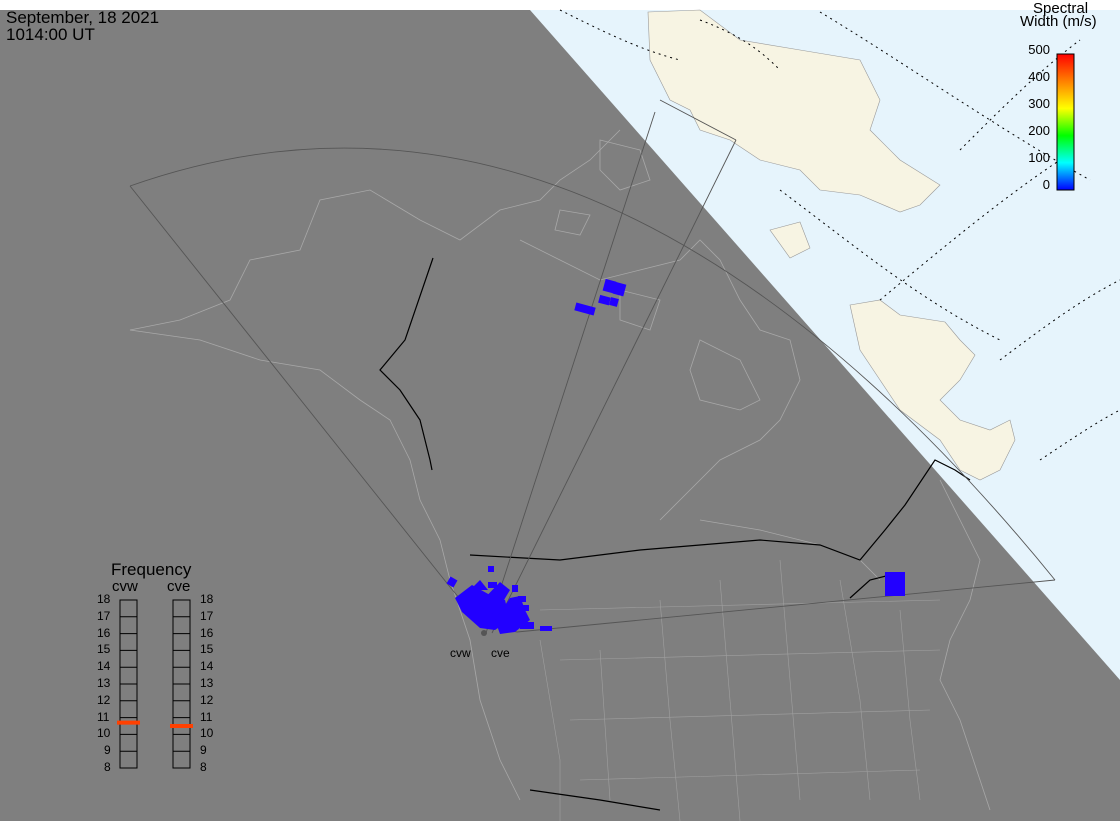  I want to click on frequency-tick-right: 18, so click(207, 599).